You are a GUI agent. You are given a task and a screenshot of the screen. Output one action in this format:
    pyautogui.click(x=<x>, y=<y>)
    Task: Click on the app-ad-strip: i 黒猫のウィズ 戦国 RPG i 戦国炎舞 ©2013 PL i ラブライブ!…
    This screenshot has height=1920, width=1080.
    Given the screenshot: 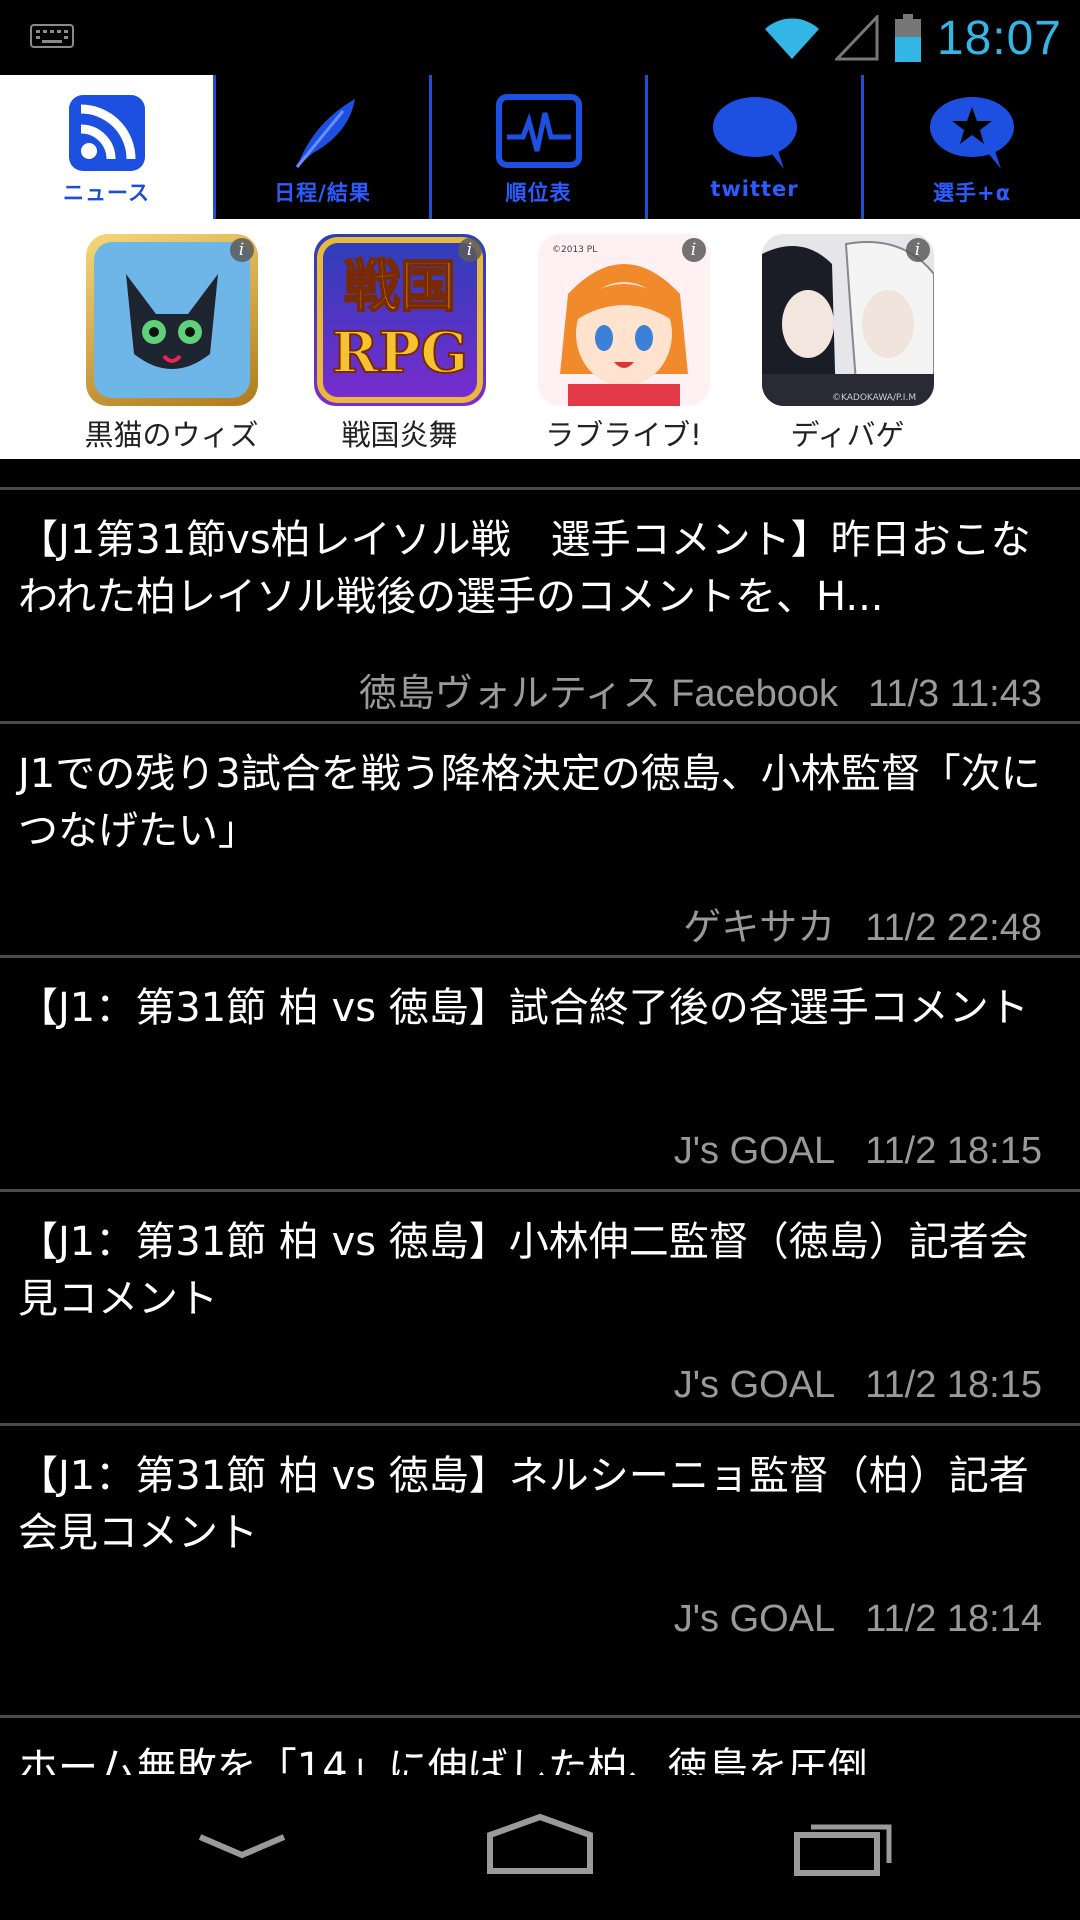 What is the action you would take?
    pyautogui.click(x=540, y=339)
    